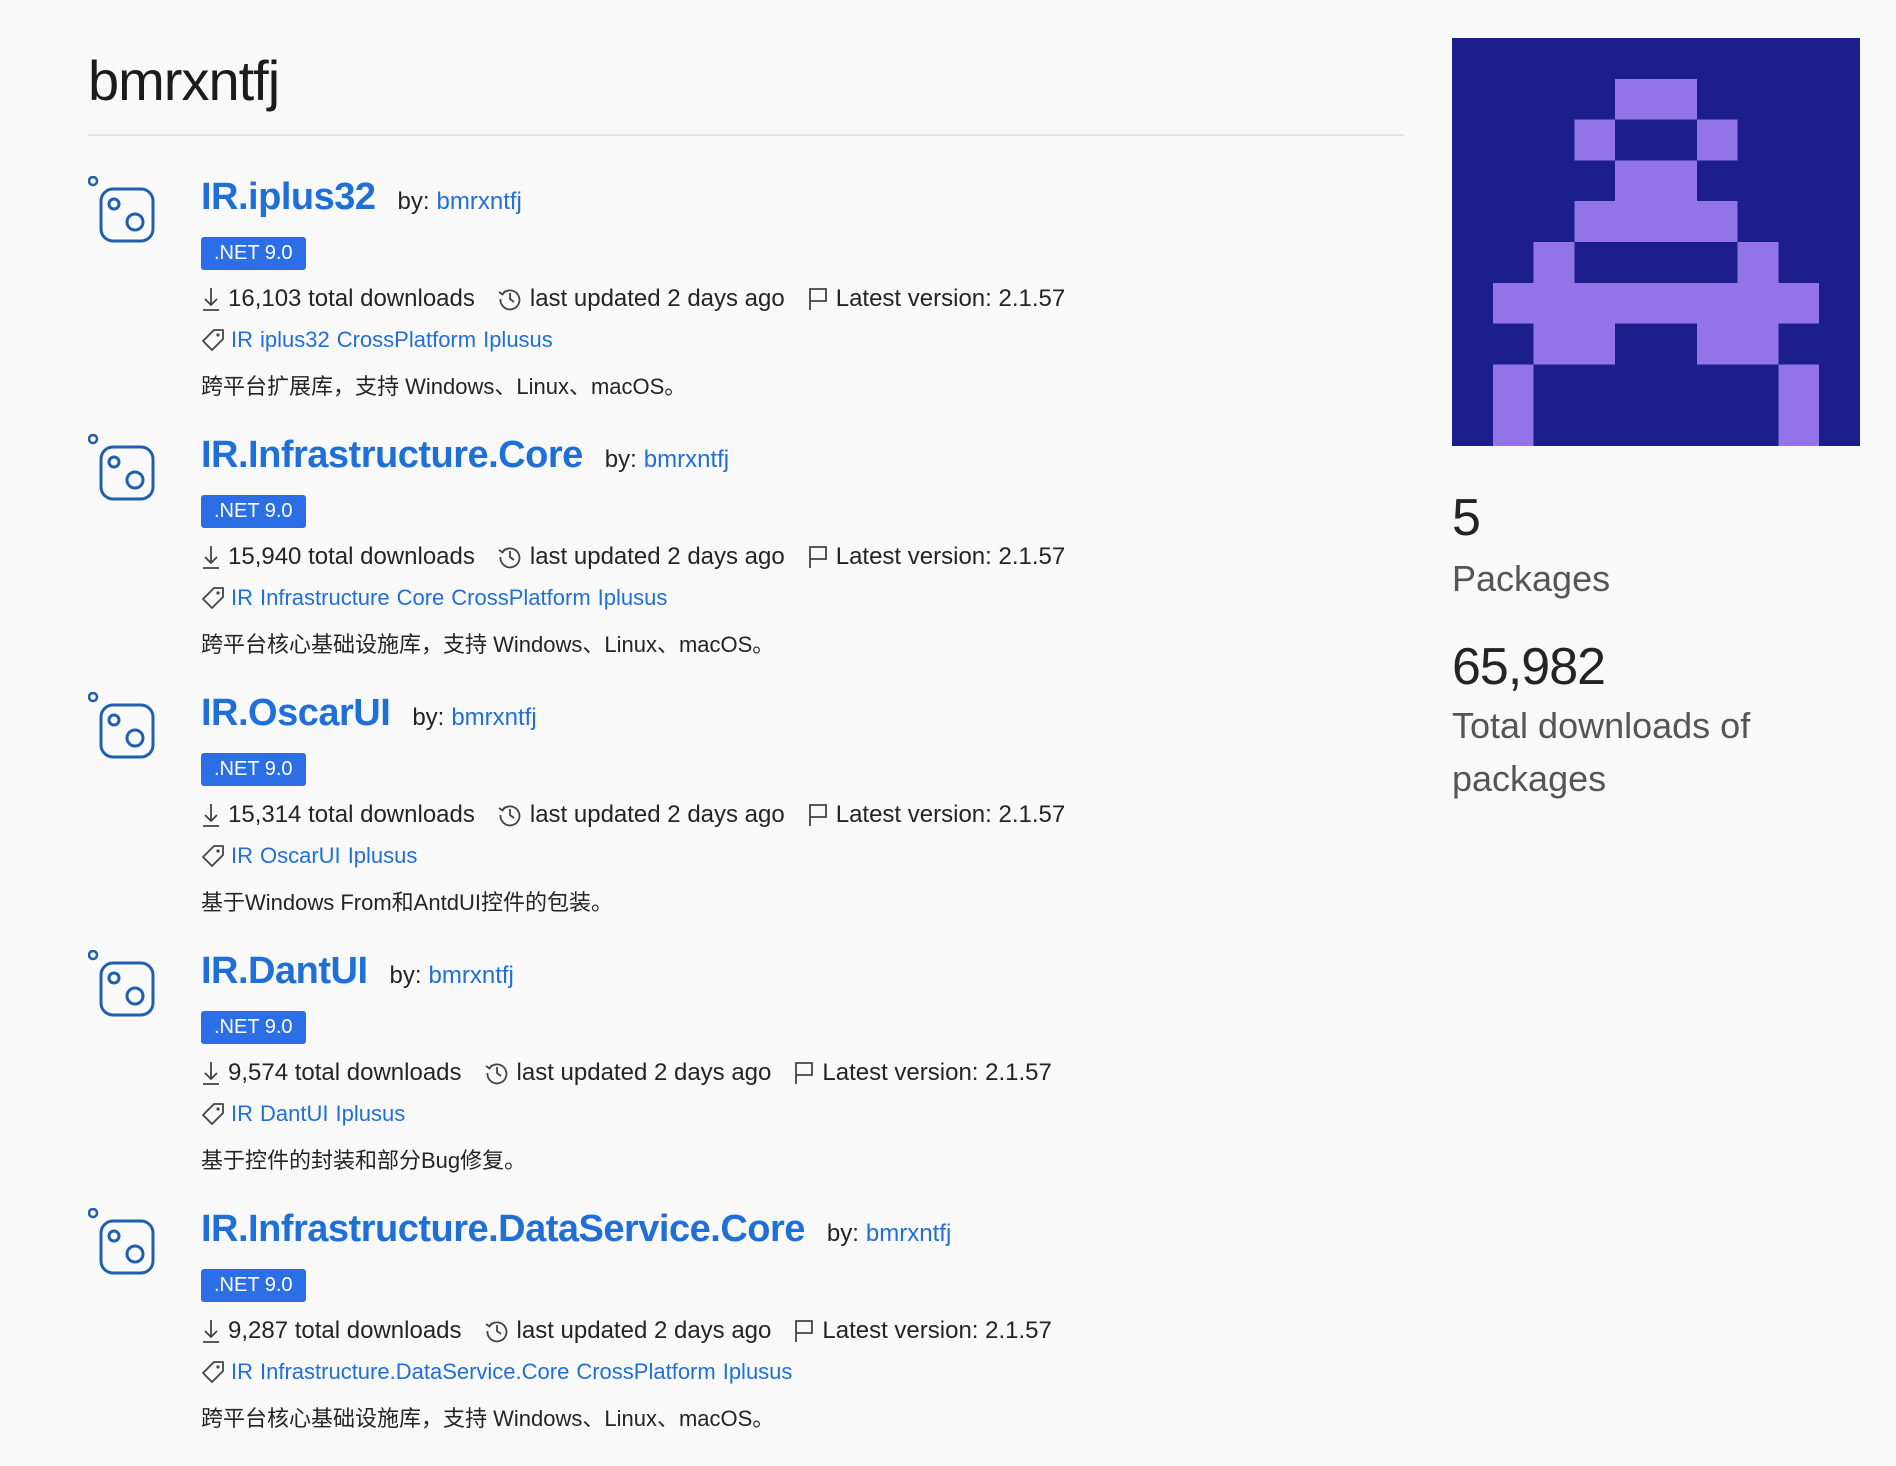 Image resolution: width=1896 pixels, height=1466 pixels. I want to click on total-downloads-label-line-2: packages, so click(1529, 778).